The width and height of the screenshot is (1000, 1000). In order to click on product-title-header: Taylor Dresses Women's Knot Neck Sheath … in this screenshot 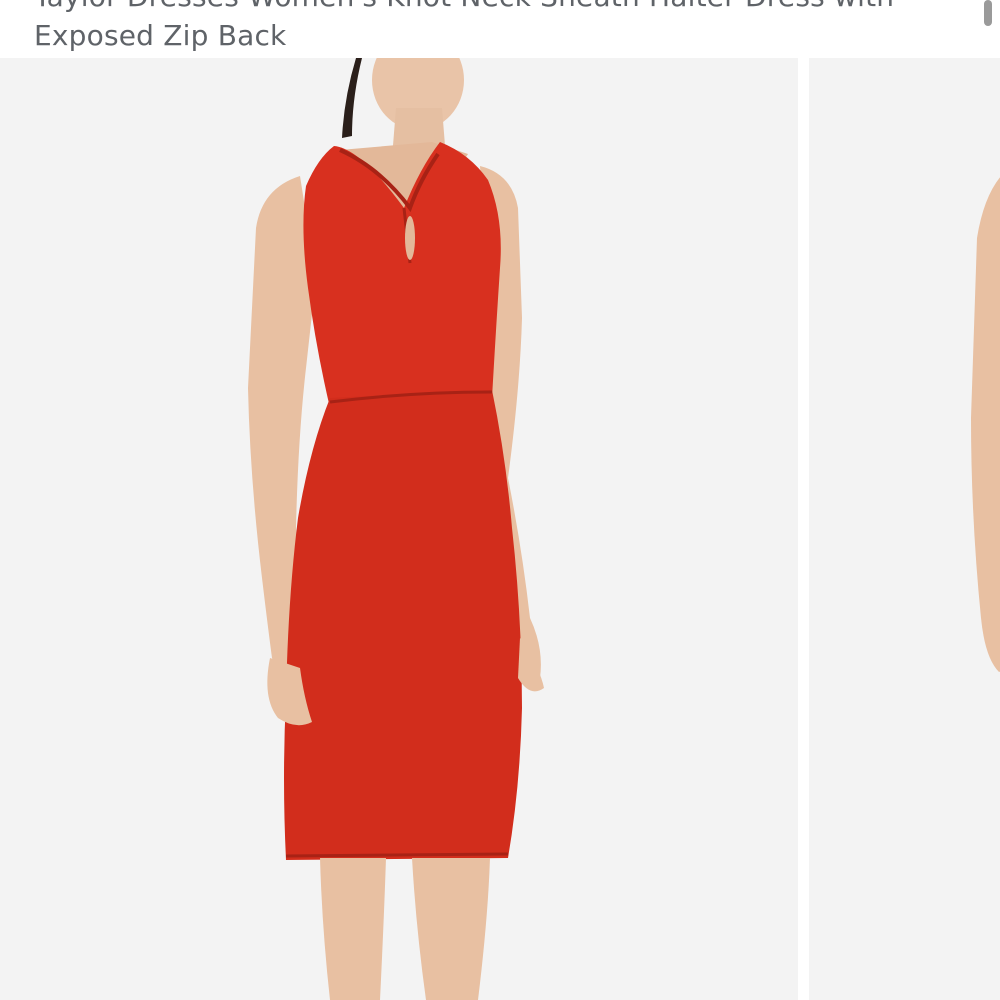, I will do `click(500, 29)`.